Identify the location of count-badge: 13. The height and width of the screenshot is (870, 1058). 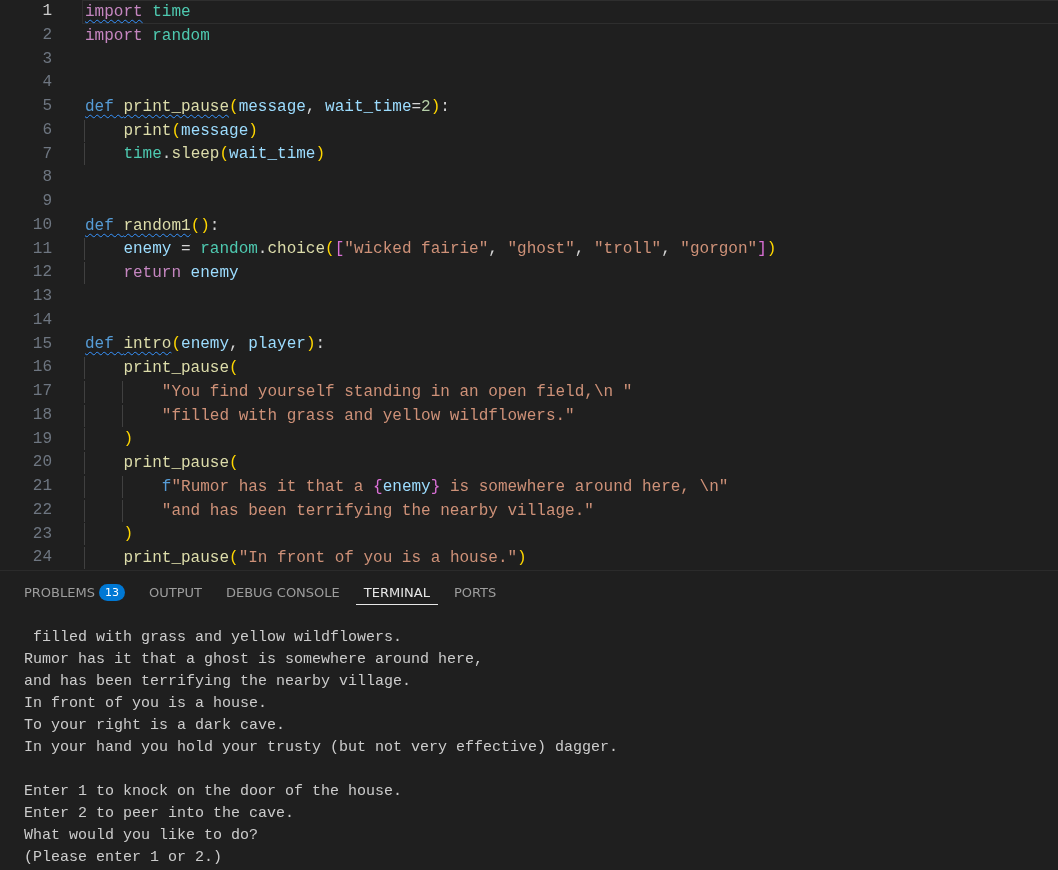
(111, 592).